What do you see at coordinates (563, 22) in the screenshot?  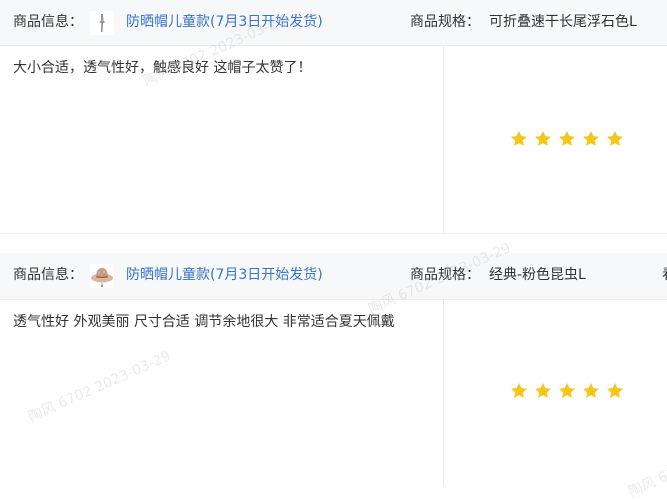 I see `product-spec-value: 可折叠速干长尾浮石色L` at bounding box center [563, 22].